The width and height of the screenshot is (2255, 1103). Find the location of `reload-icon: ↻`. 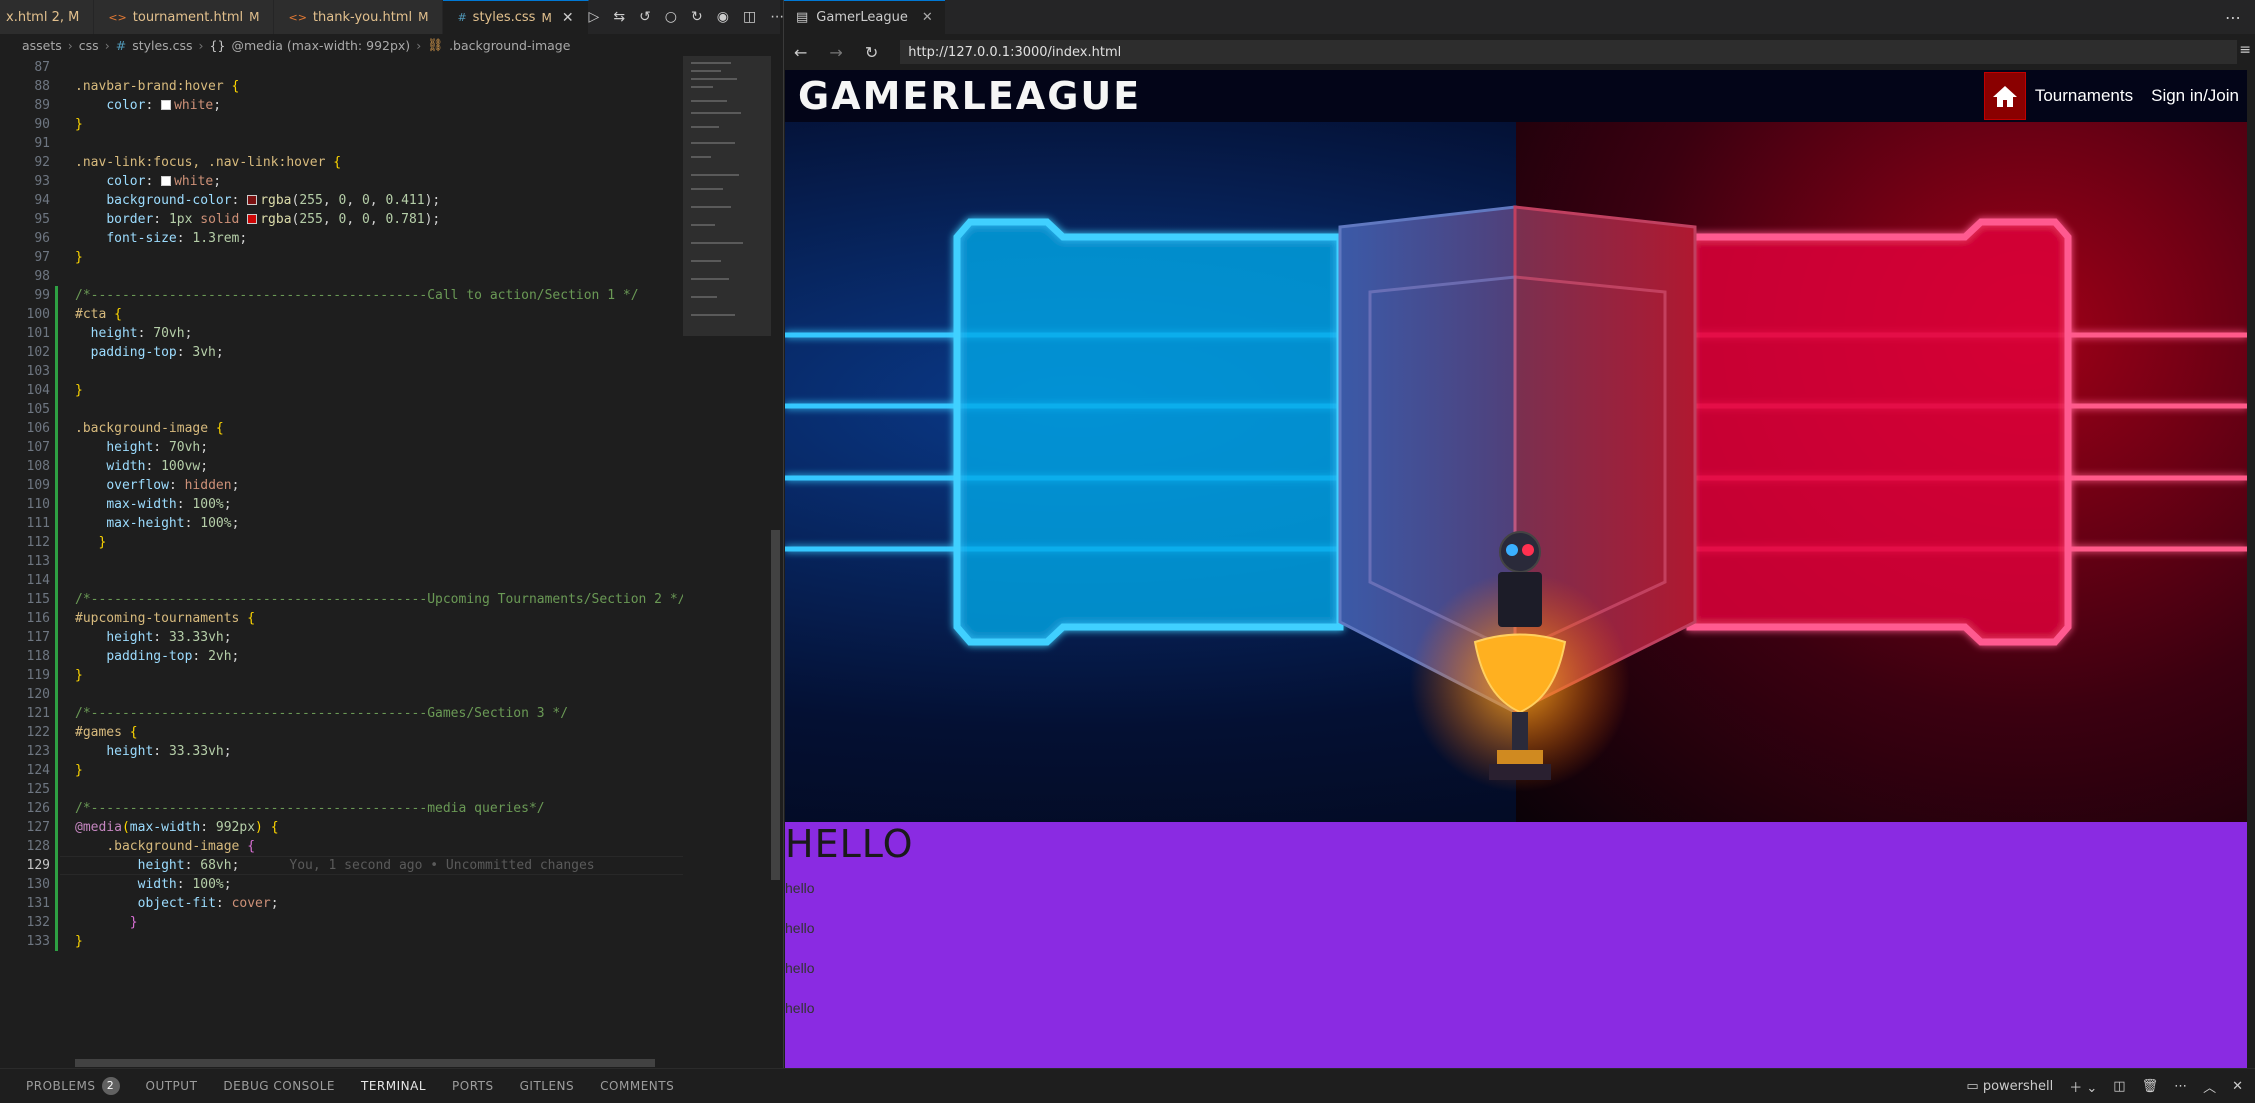

reload-icon: ↻ is located at coordinates (871, 52).